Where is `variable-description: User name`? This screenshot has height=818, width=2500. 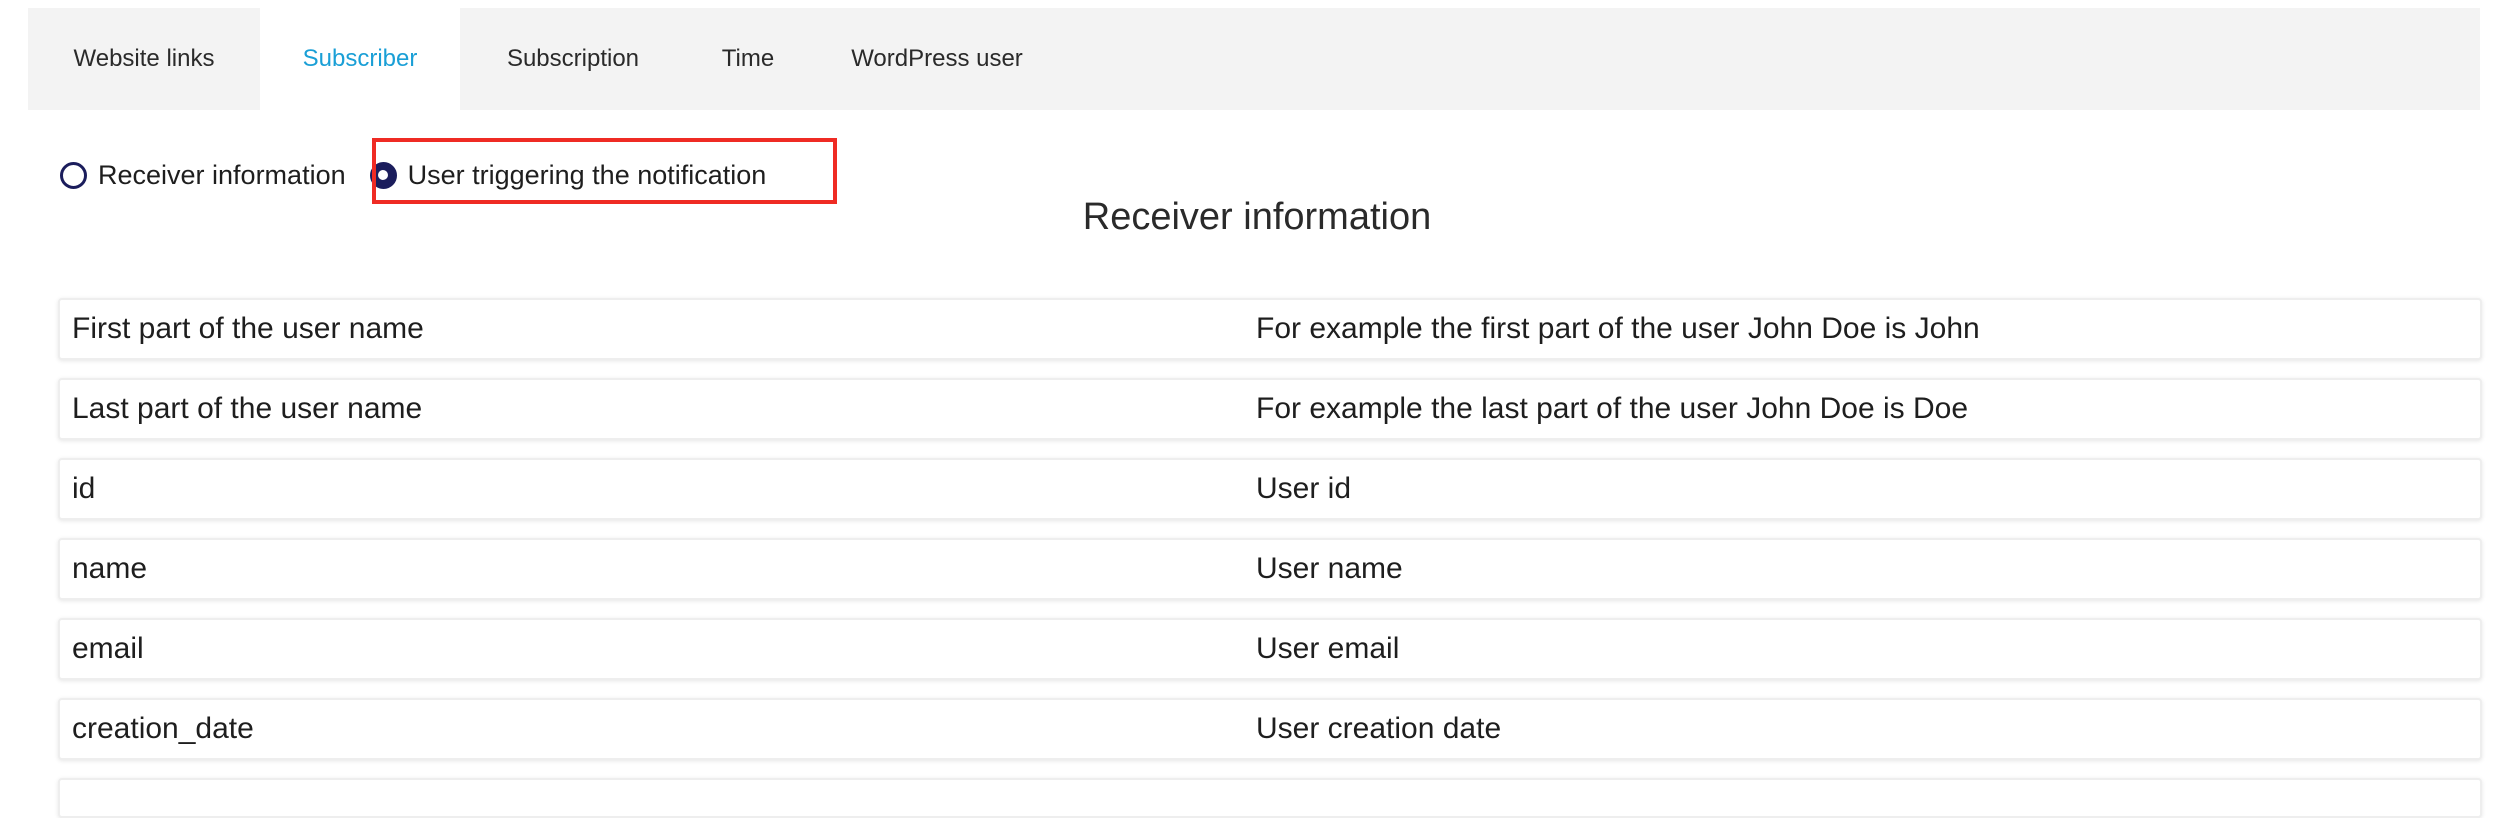
variable-description: User name is located at coordinates (1329, 568).